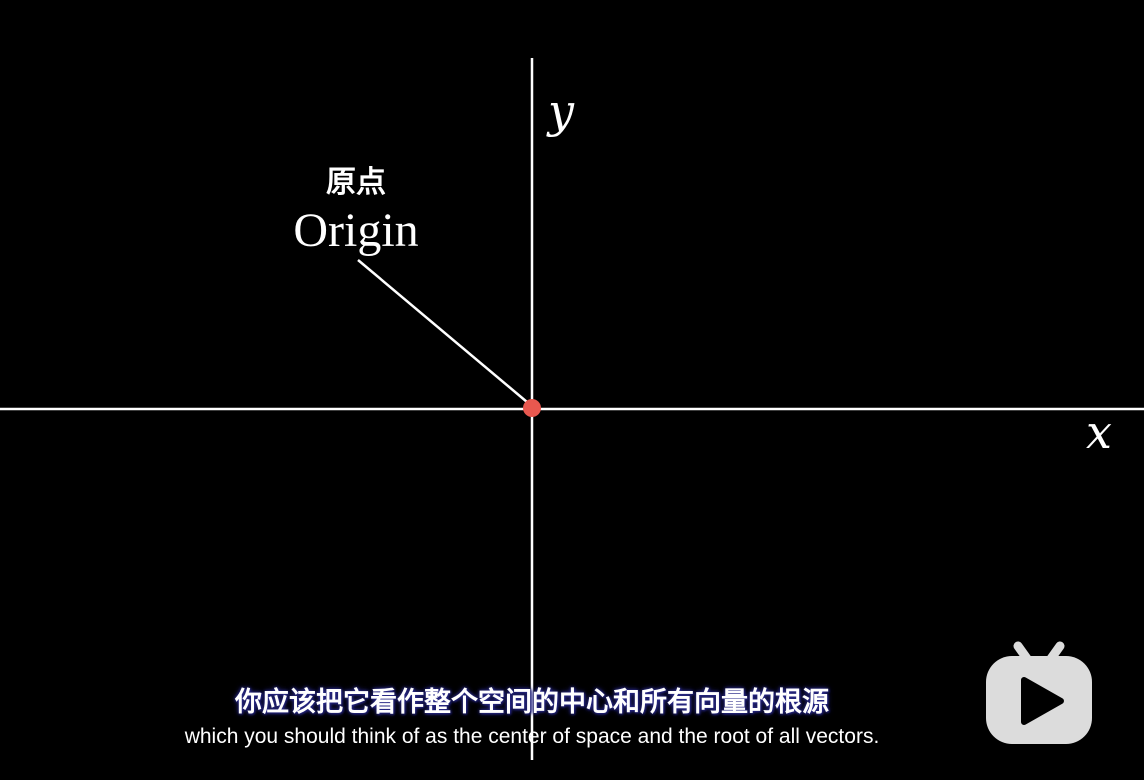 This screenshot has height=780, width=1144. I want to click on origin-pointer-line, so click(442, 331).